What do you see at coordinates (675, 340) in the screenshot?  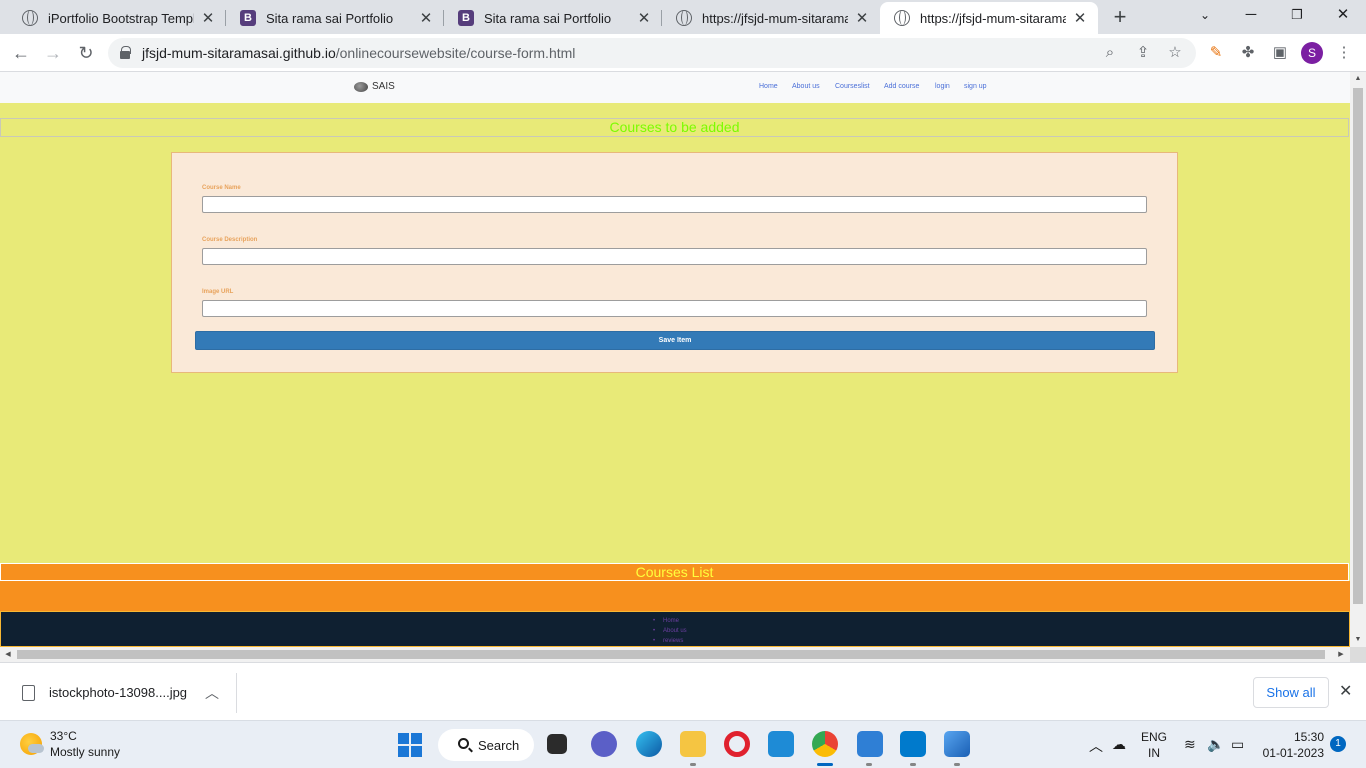 I see `save-item-button: Save Item` at bounding box center [675, 340].